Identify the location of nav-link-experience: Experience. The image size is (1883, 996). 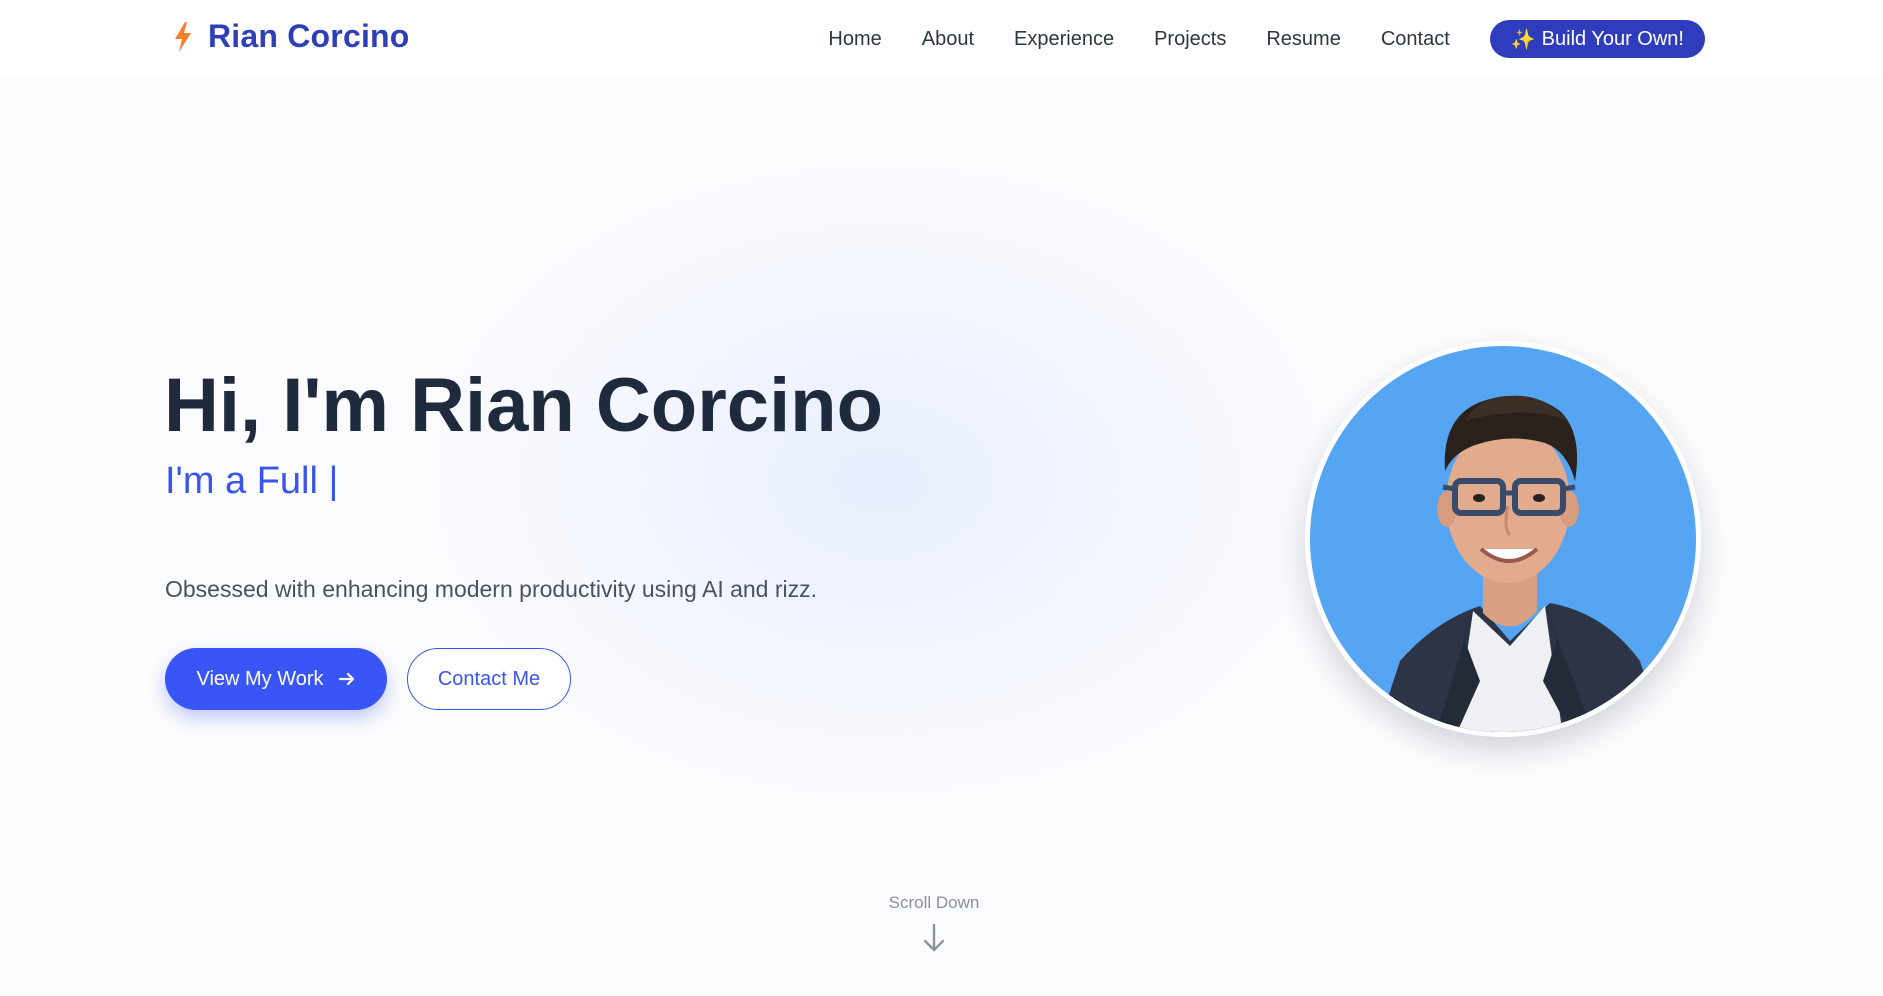
(1064, 39).